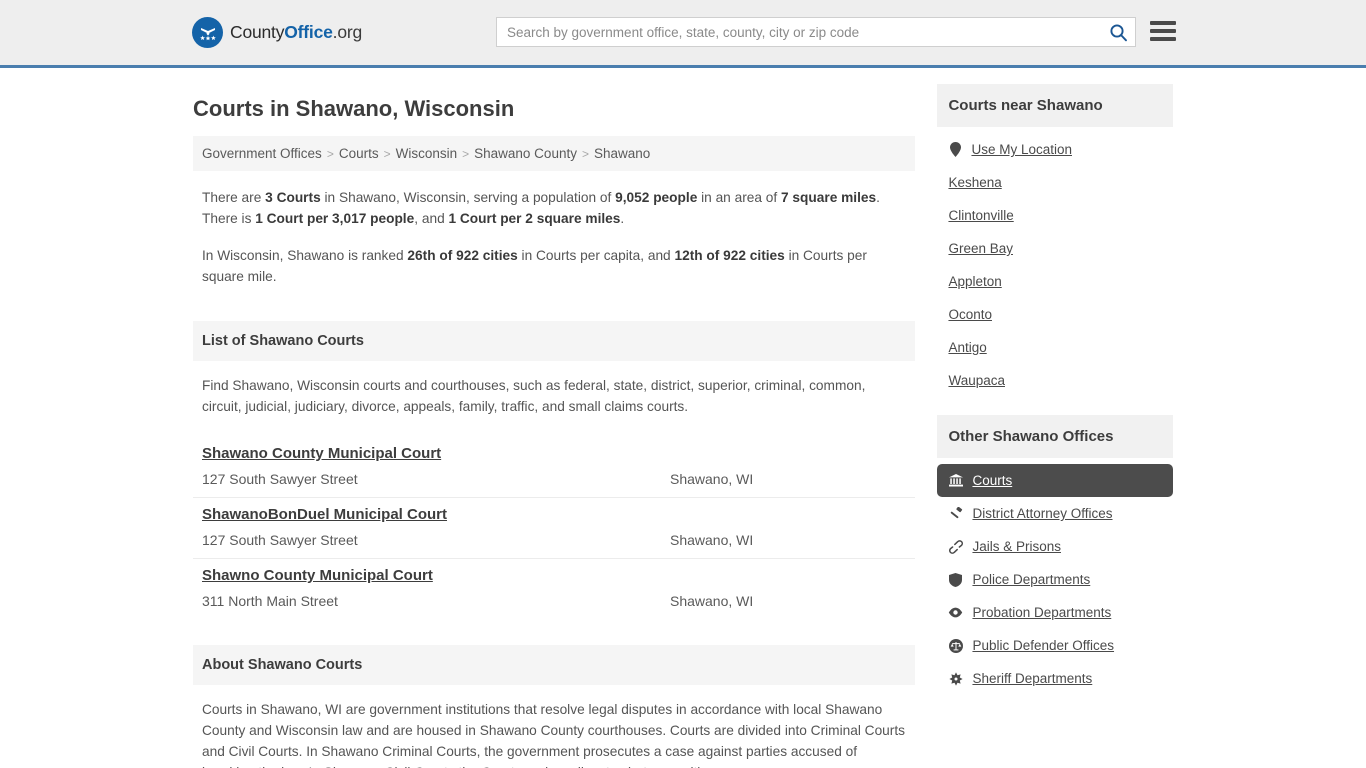 Image resolution: width=1366 pixels, height=768 pixels. What do you see at coordinates (462, 255) in the screenshot?
I see `stats-rank-capita: 26th of 922 cities` at bounding box center [462, 255].